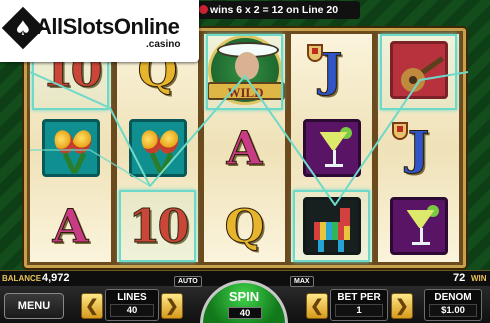 This screenshot has width=490, height=323. Describe the element at coordinates (453, 297) in the screenshot. I see `denom-label: DENOM` at that location.